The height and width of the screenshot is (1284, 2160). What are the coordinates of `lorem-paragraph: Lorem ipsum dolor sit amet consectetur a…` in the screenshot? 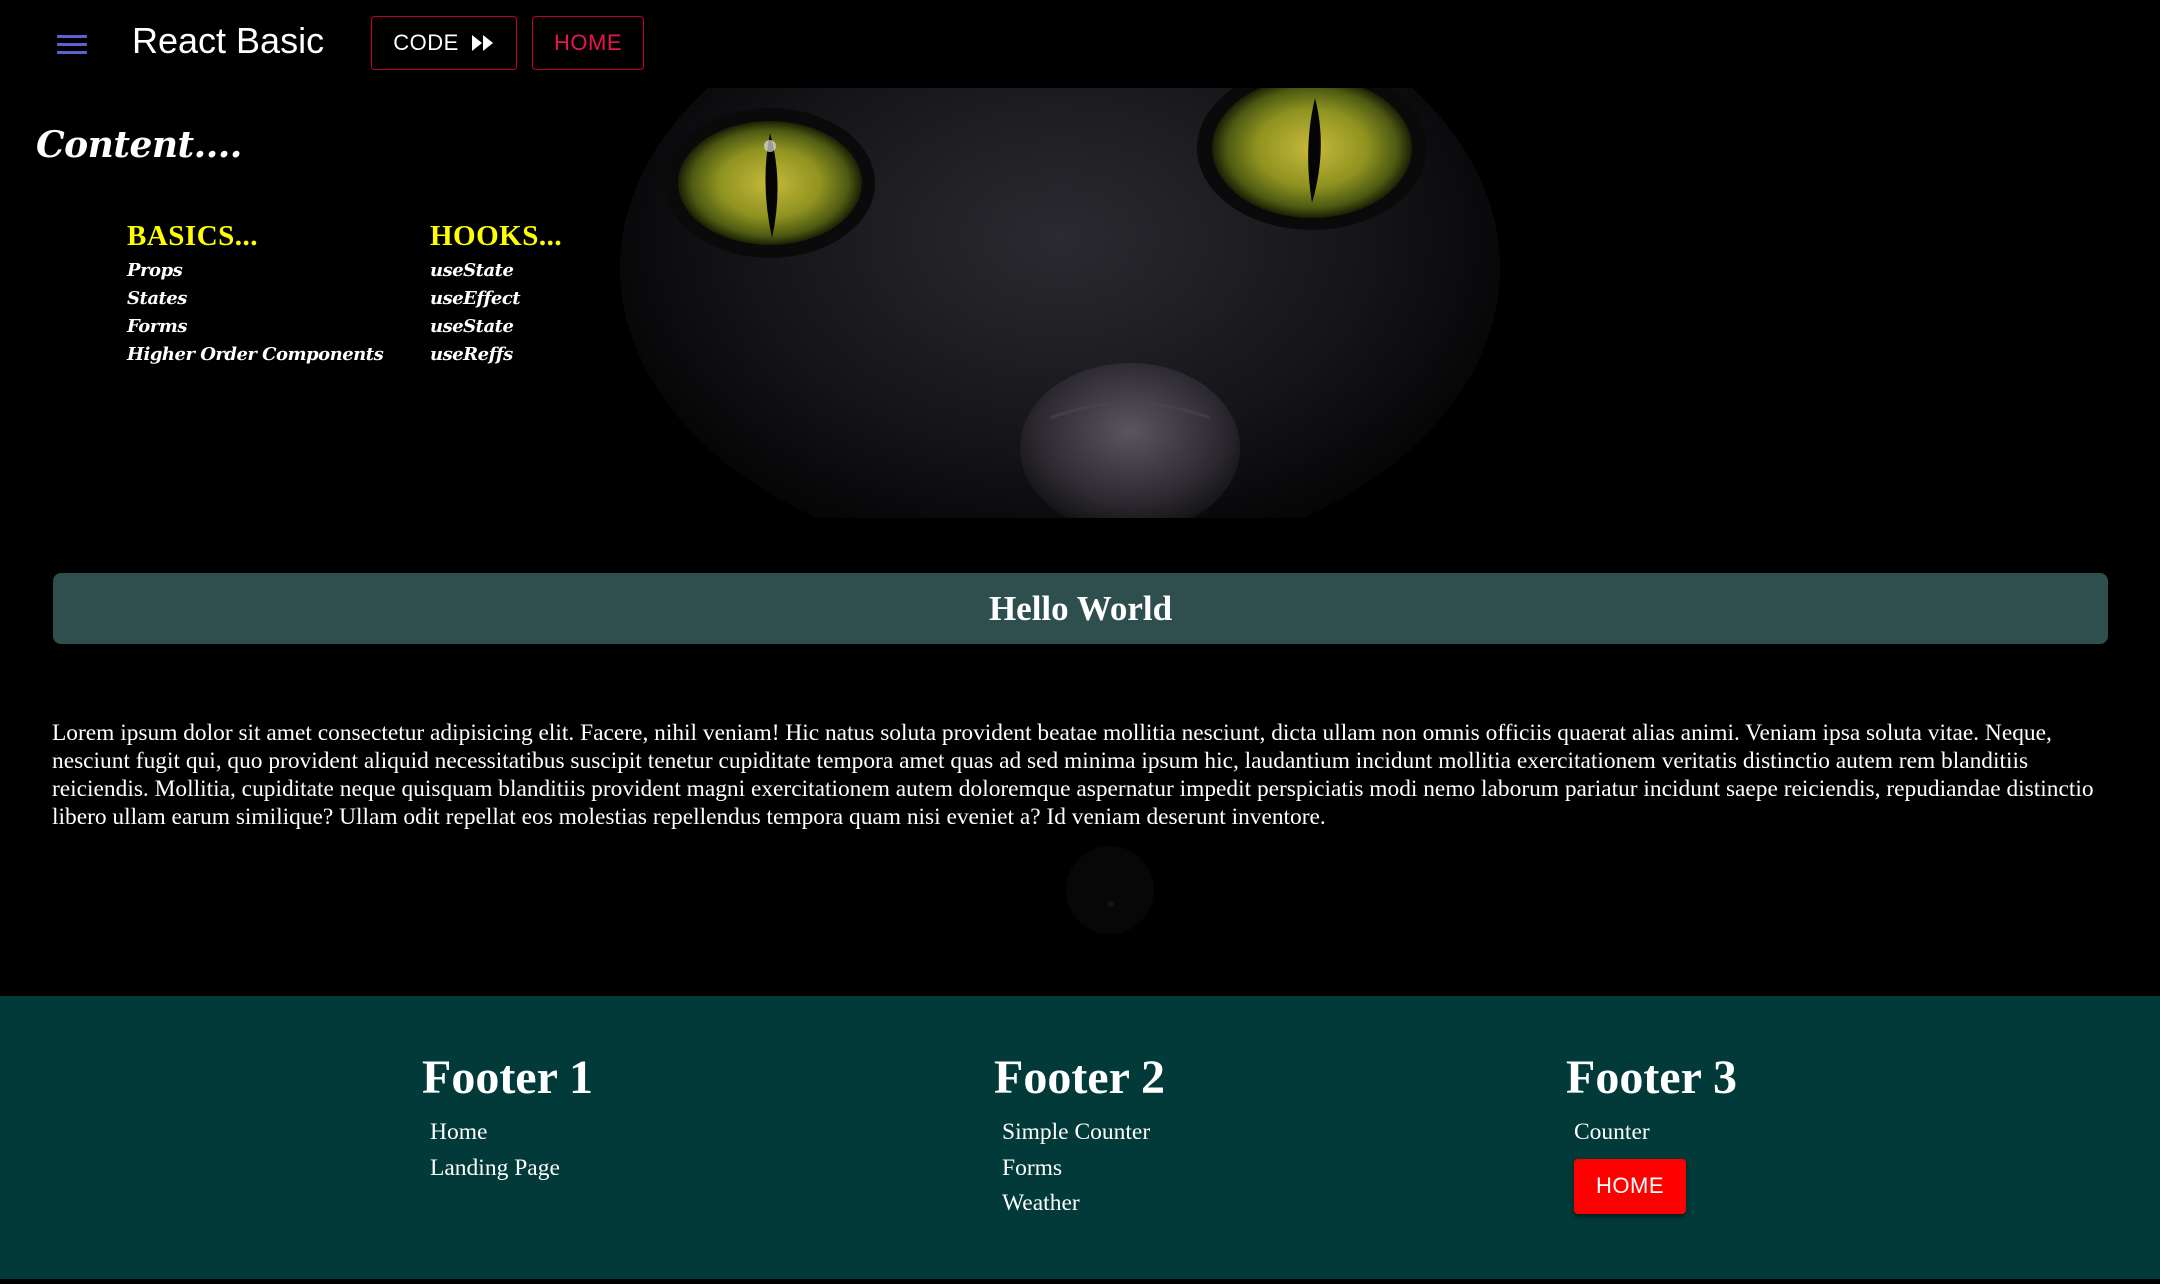 It's located at (1073, 775).